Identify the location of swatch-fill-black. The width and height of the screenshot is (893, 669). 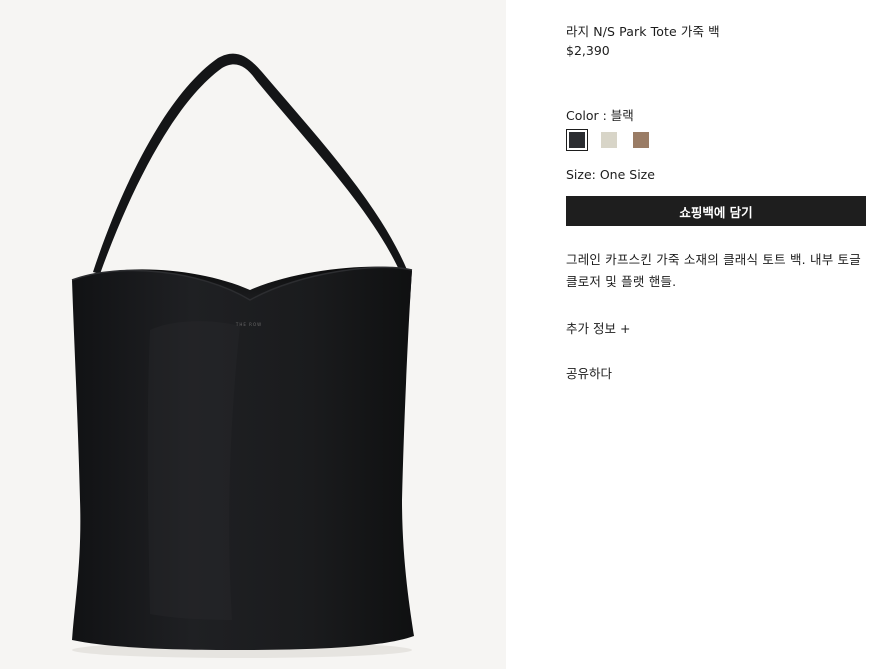
(577, 140).